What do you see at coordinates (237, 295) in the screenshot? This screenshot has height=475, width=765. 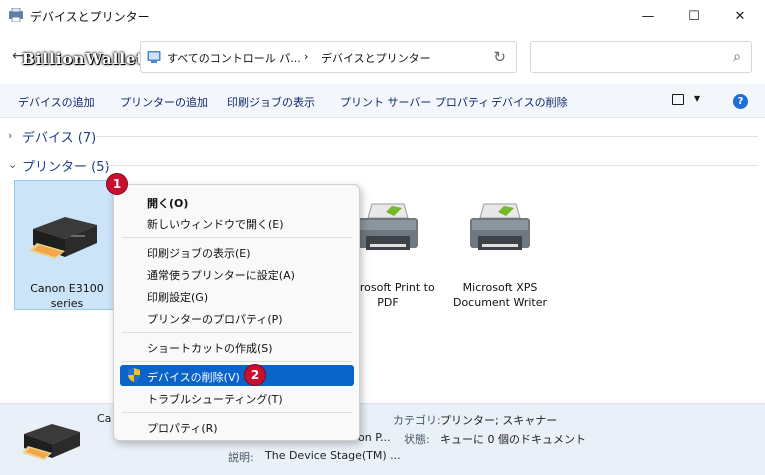 I see `menu-item-print-settings: 印刷設定(G)` at bounding box center [237, 295].